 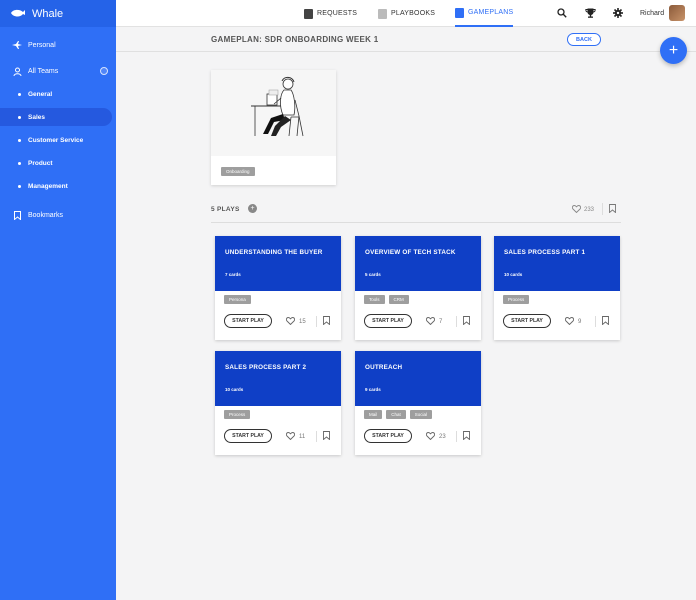 I want to click on page-title: GAMEPLAN: SDR ONBOARDING WEEK 1, so click(x=295, y=39).